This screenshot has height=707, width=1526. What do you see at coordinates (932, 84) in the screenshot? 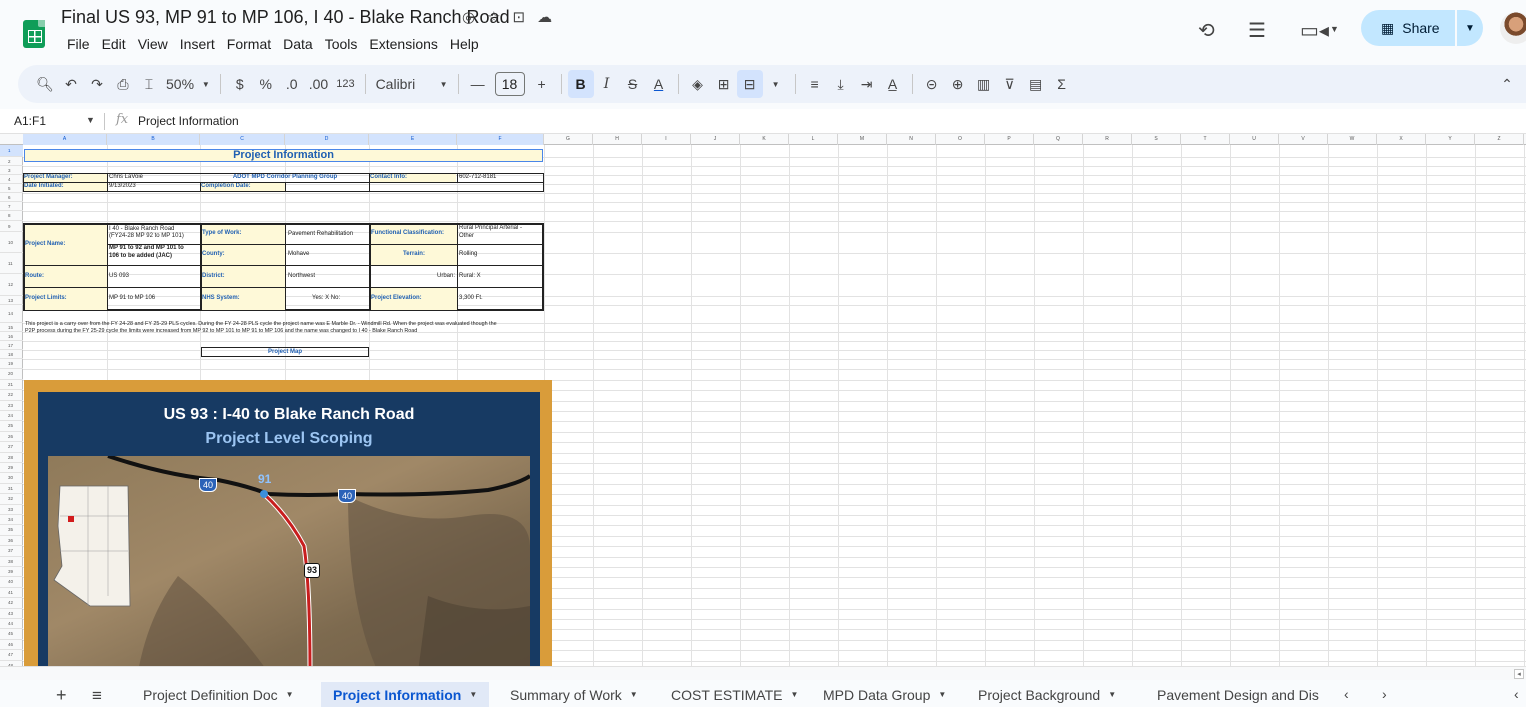
I see `insert-link-icon: ⊝` at bounding box center [932, 84].